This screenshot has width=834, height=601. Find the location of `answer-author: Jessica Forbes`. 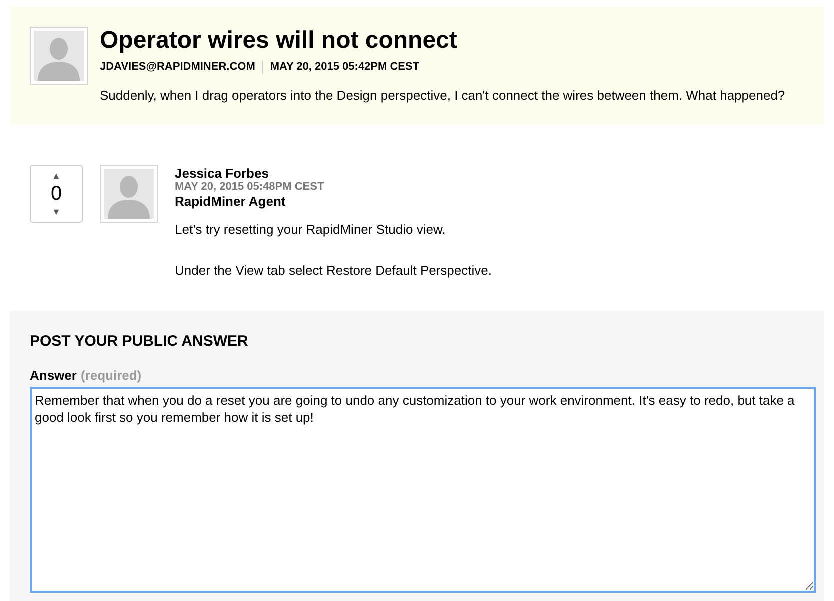

answer-author: Jessica Forbes is located at coordinates (222, 174).